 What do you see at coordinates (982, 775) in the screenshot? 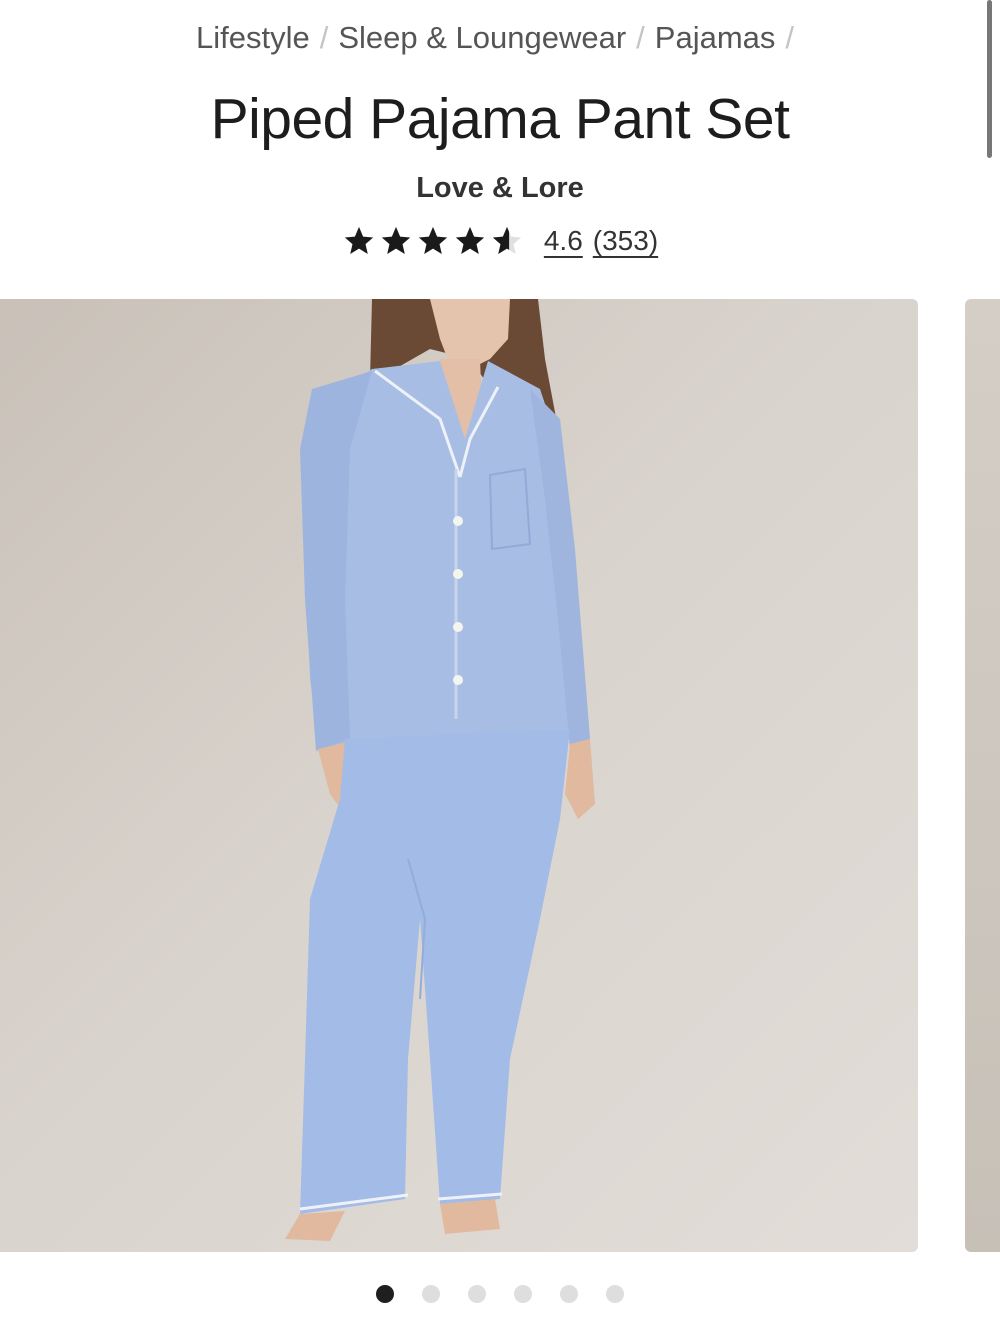
I see `next-image-preview` at bounding box center [982, 775].